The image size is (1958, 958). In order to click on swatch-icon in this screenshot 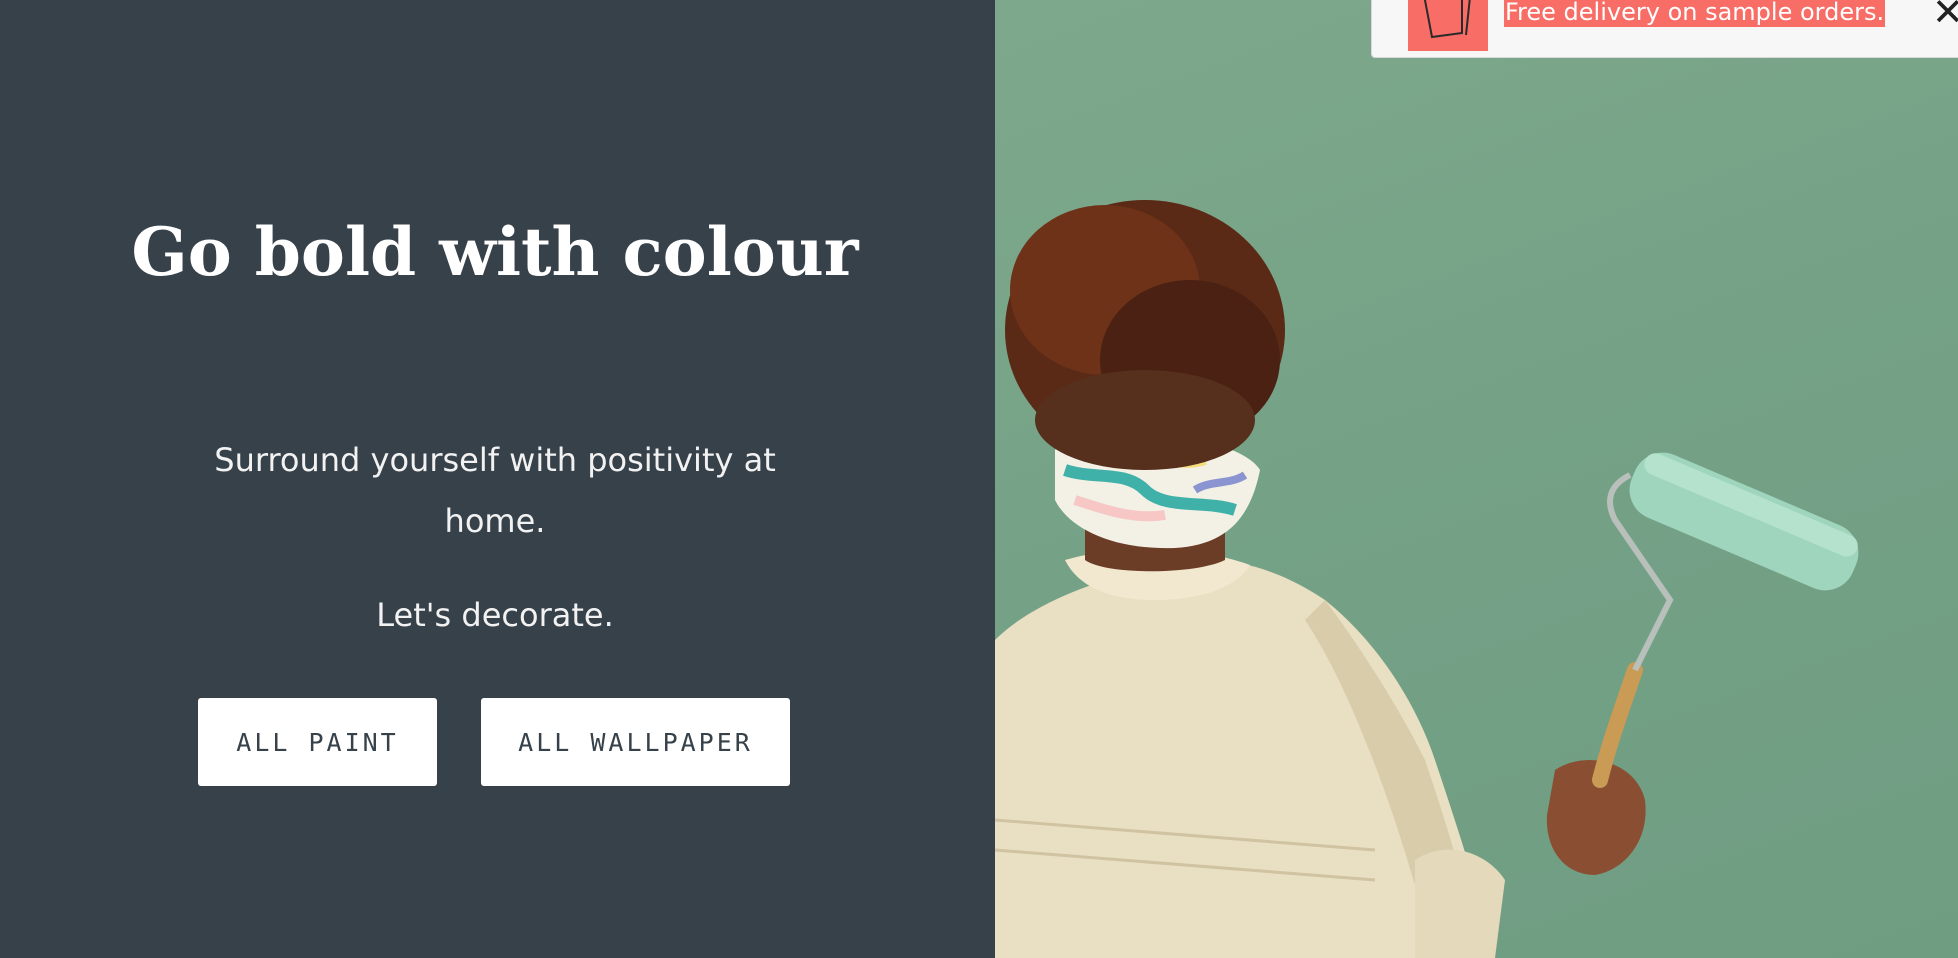, I will do `click(1448, 25)`.